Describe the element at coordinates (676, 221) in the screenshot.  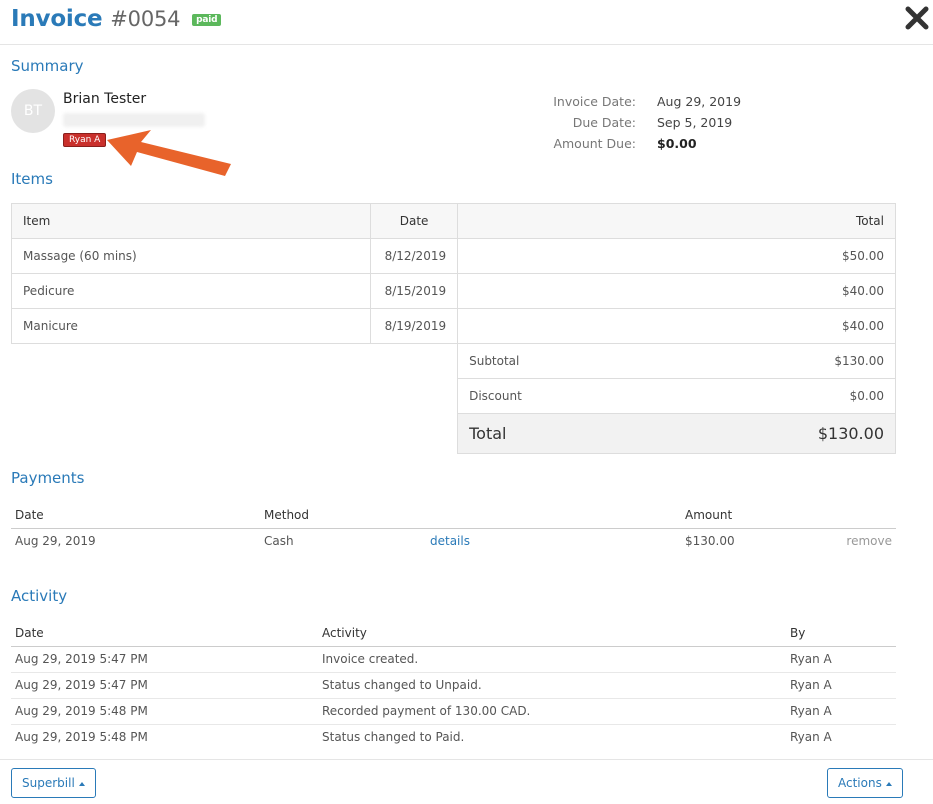
I see `column-header-total: Total` at that location.